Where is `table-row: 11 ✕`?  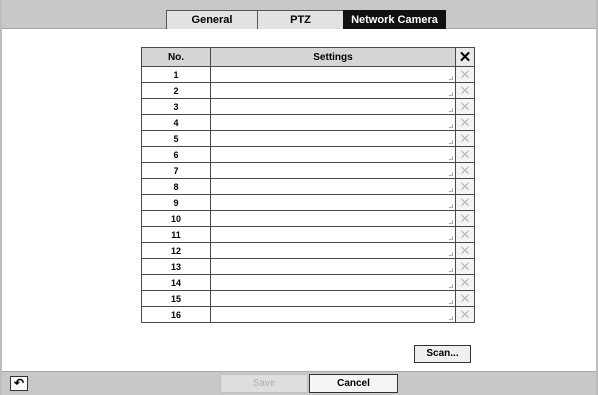
table-row: 11 ✕ is located at coordinates (308, 234).